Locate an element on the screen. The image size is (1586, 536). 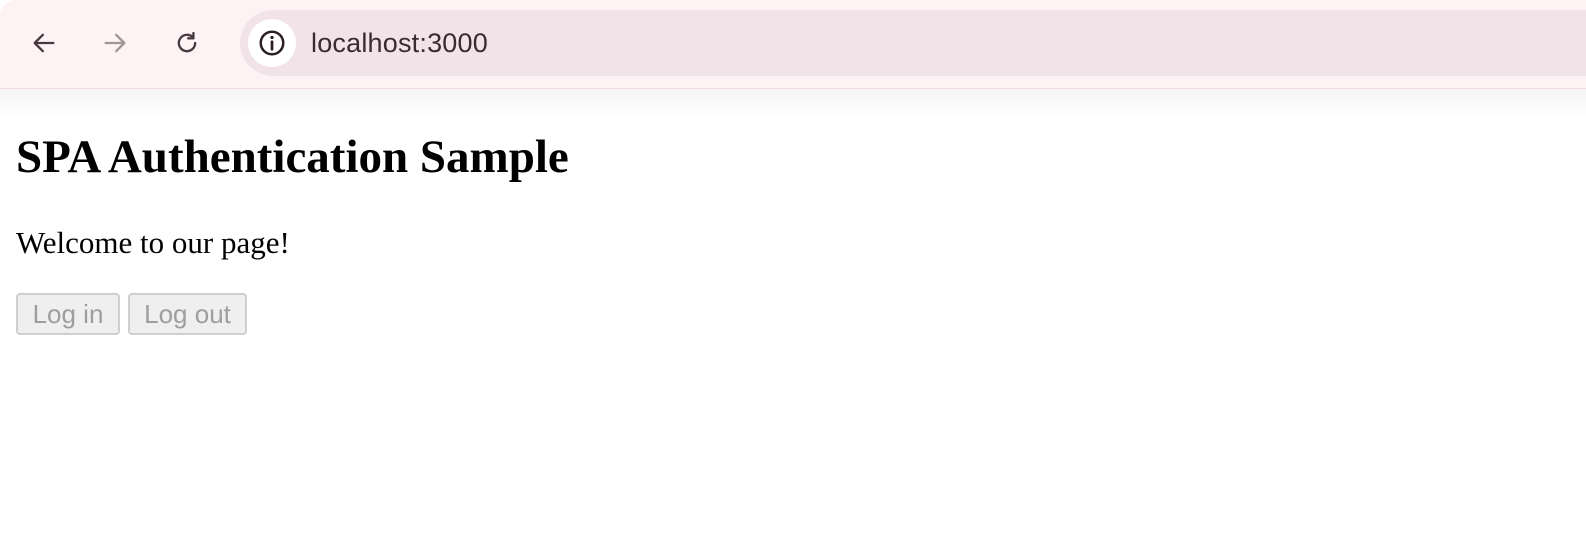
site-info-button is located at coordinates (272, 43).